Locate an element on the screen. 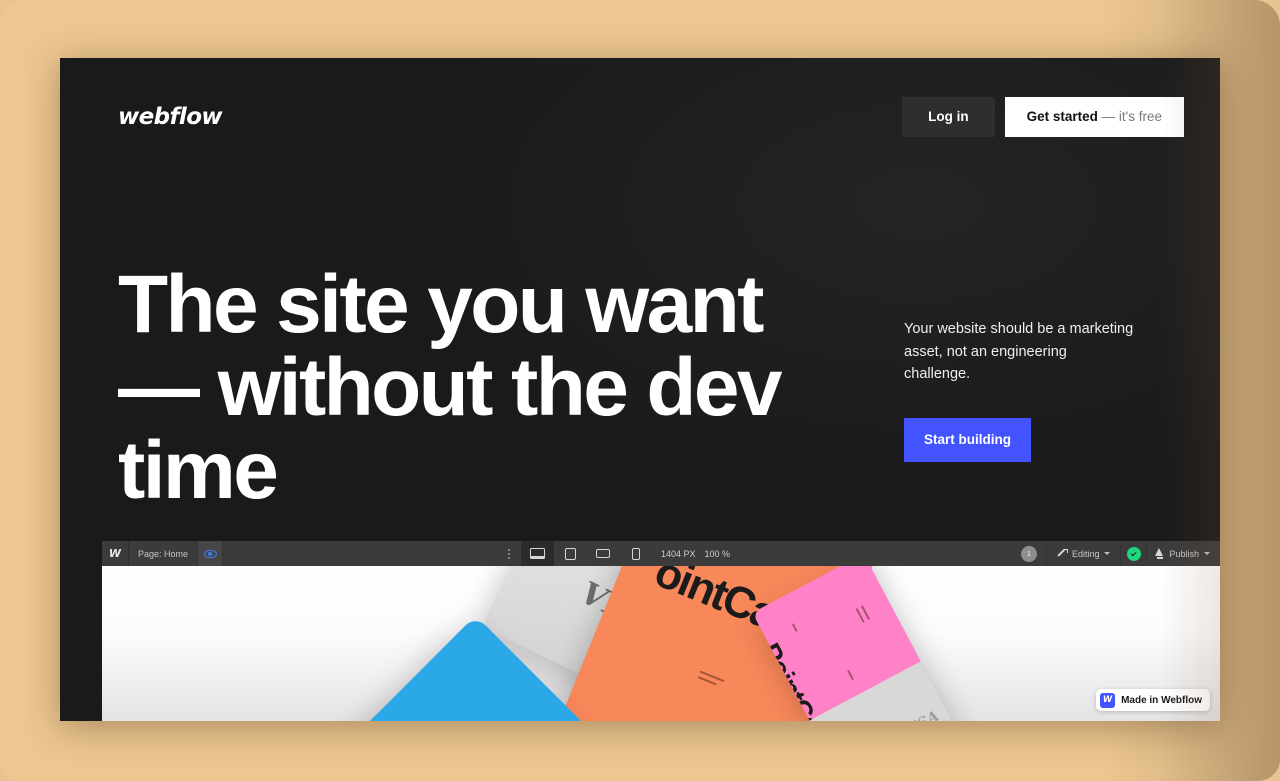 The width and height of the screenshot is (1280, 781). start-building-button: Start building is located at coordinates (967, 439).